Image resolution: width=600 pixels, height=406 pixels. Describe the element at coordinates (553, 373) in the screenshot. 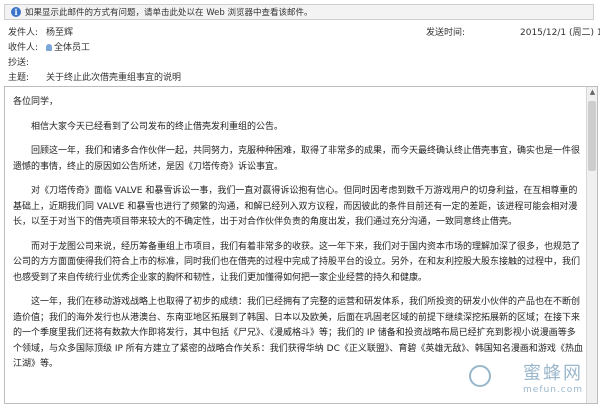

I see `watermark-main: 蜜蜂网` at that location.